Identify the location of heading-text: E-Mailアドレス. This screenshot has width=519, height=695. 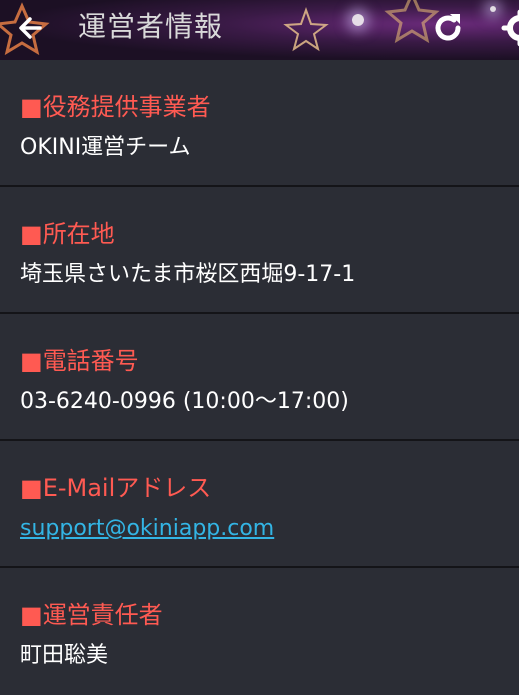
(127, 488).